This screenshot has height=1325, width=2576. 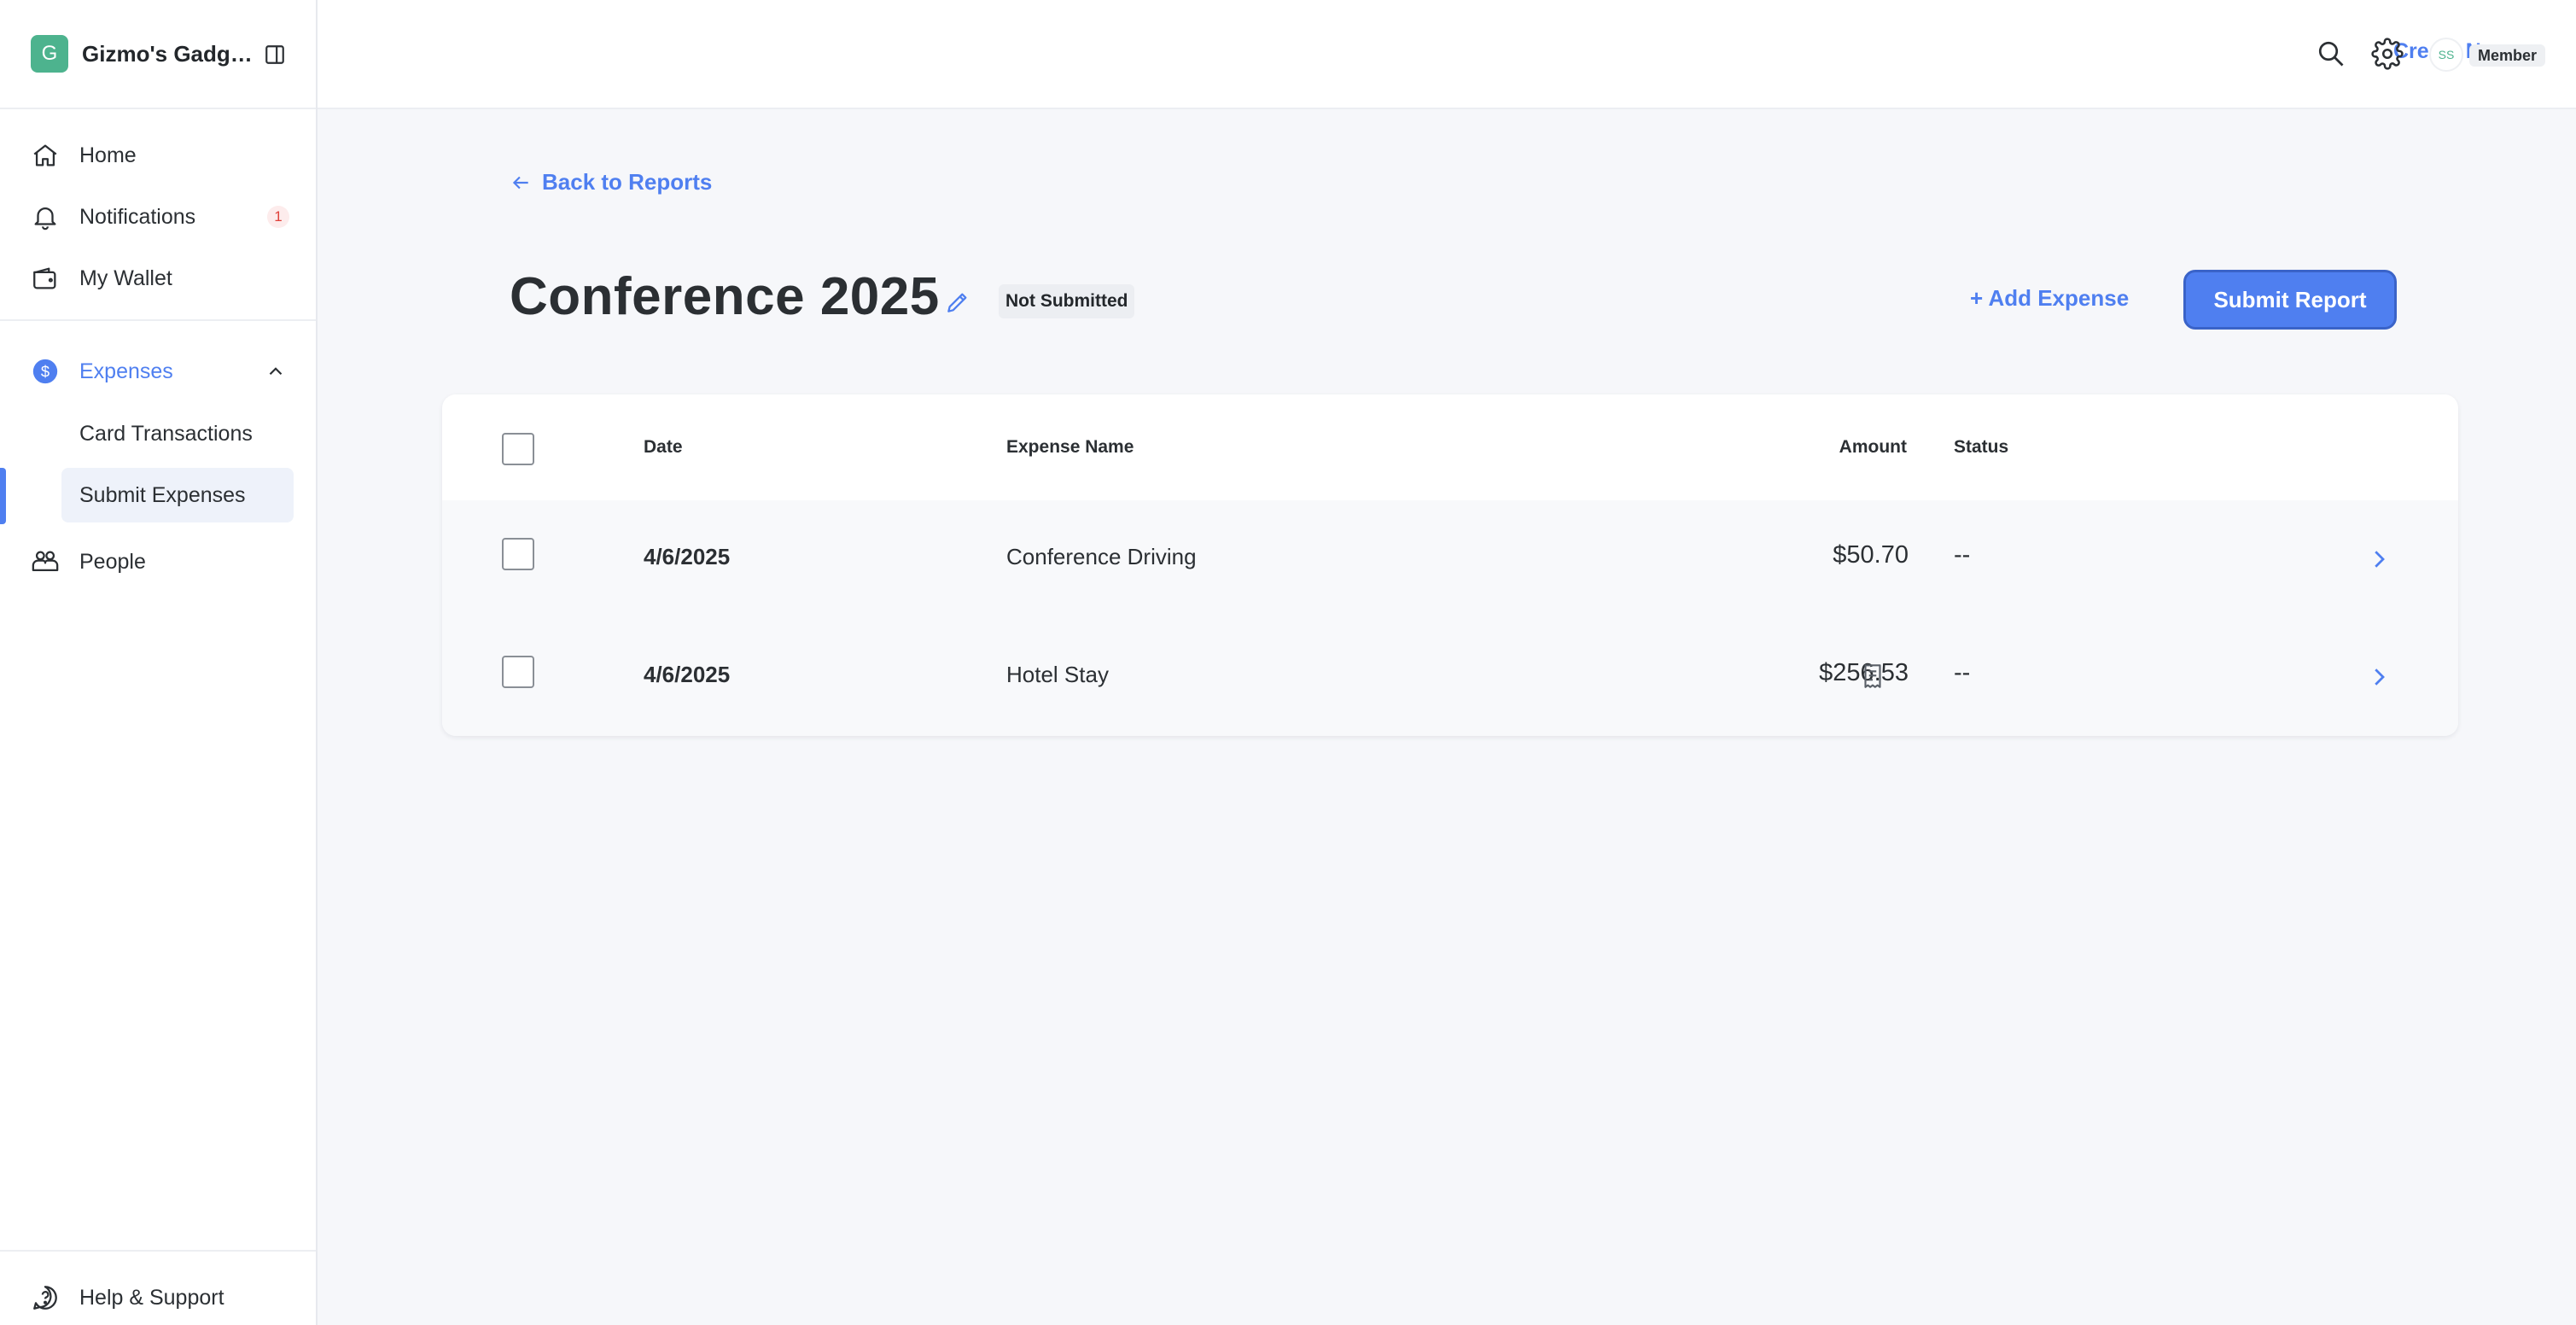 What do you see at coordinates (278, 217) in the screenshot?
I see `notification-count-badge: 1` at bounding box center [278, 217].